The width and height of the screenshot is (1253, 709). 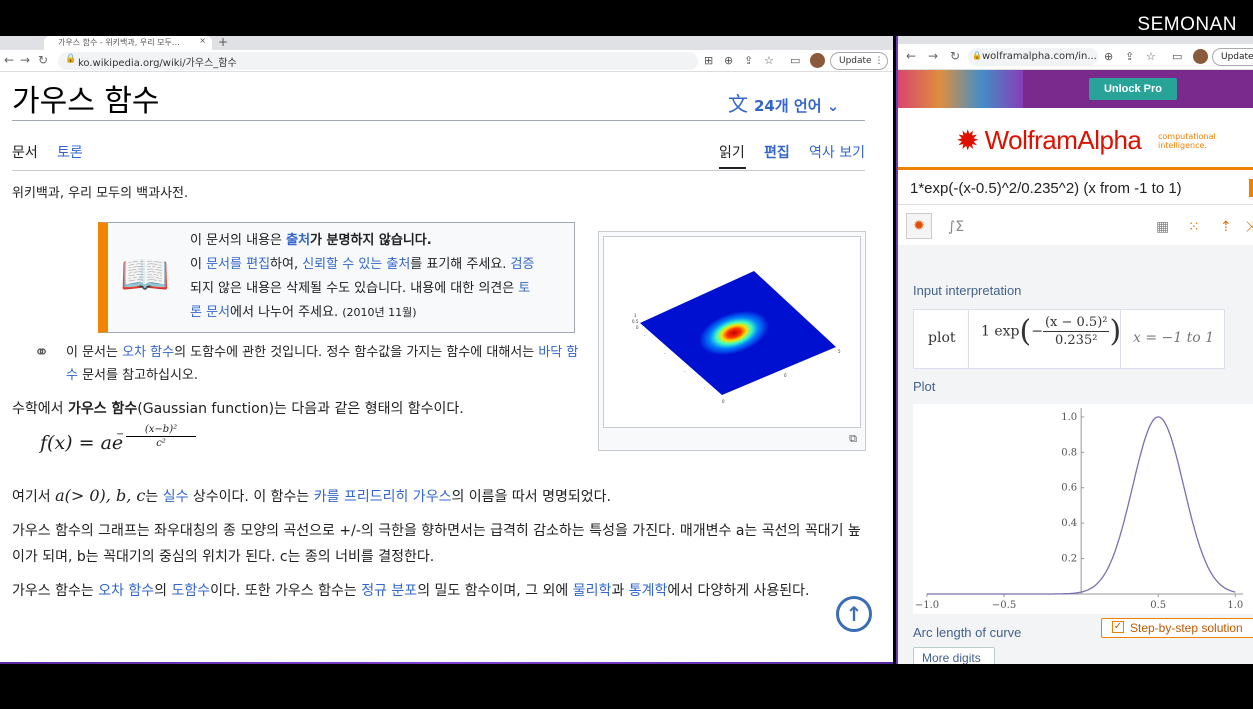 I want to click on text: 상수이다. 이 함수는, so click(x=251, y=497).